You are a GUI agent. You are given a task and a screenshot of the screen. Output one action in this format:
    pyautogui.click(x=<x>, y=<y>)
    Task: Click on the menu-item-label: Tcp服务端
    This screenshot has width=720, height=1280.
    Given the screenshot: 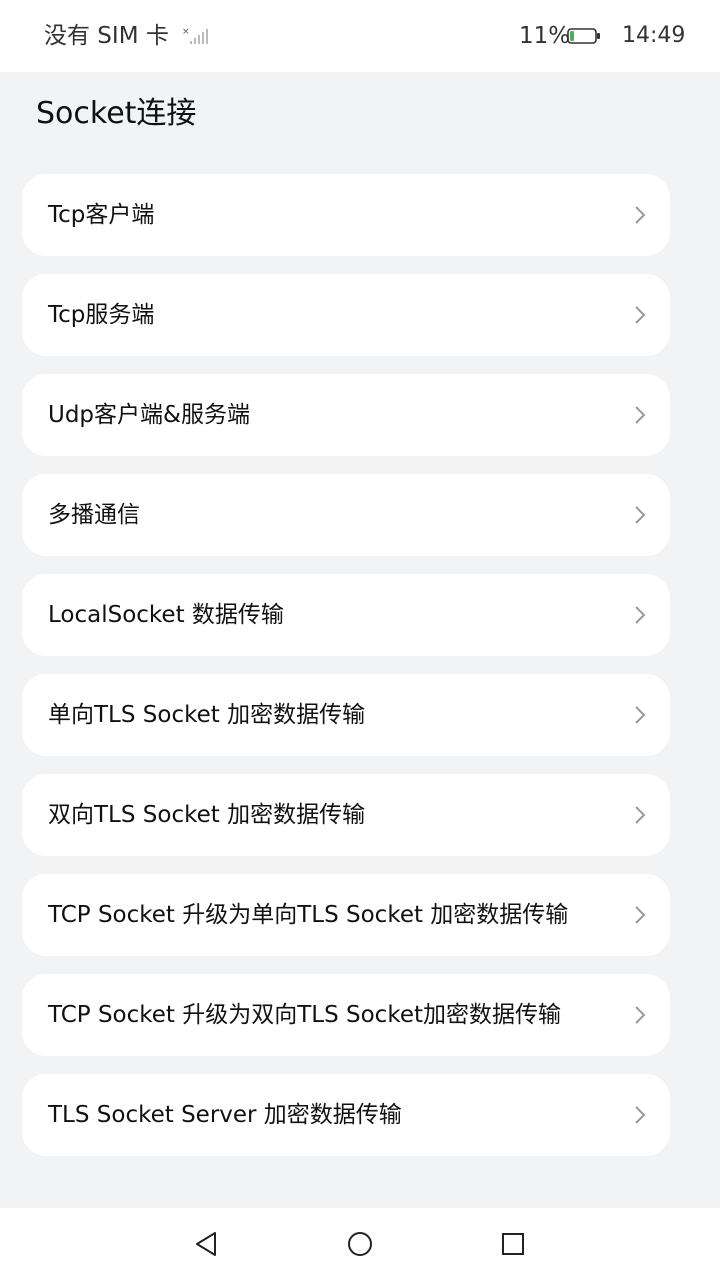 What is the action you would take?
    pyautogui.click(x=101, y=315)
    